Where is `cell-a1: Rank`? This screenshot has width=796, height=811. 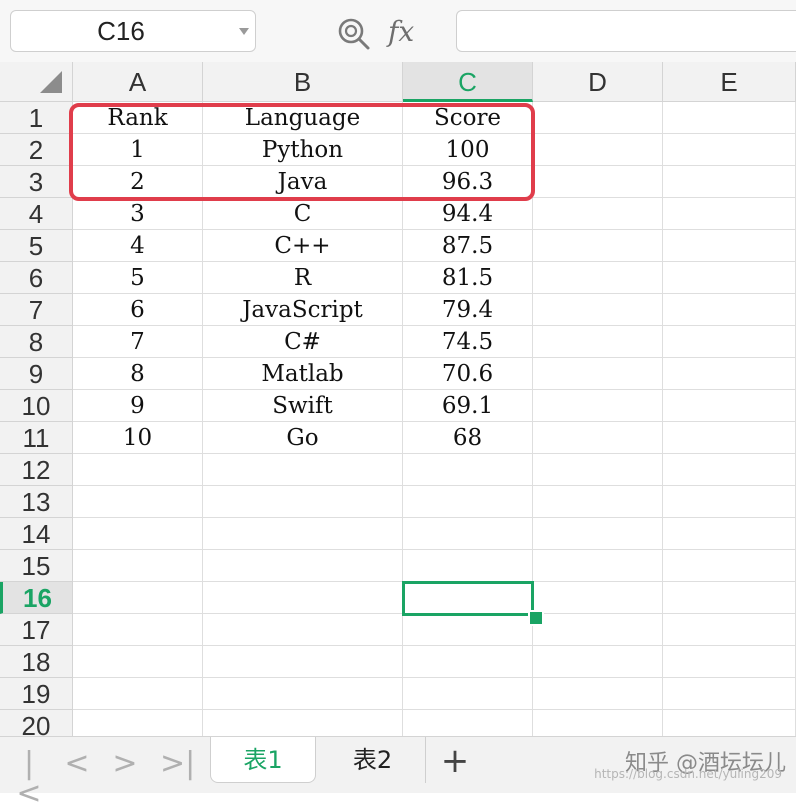 cell-a1: Rank is located at coordinates (138, 118).